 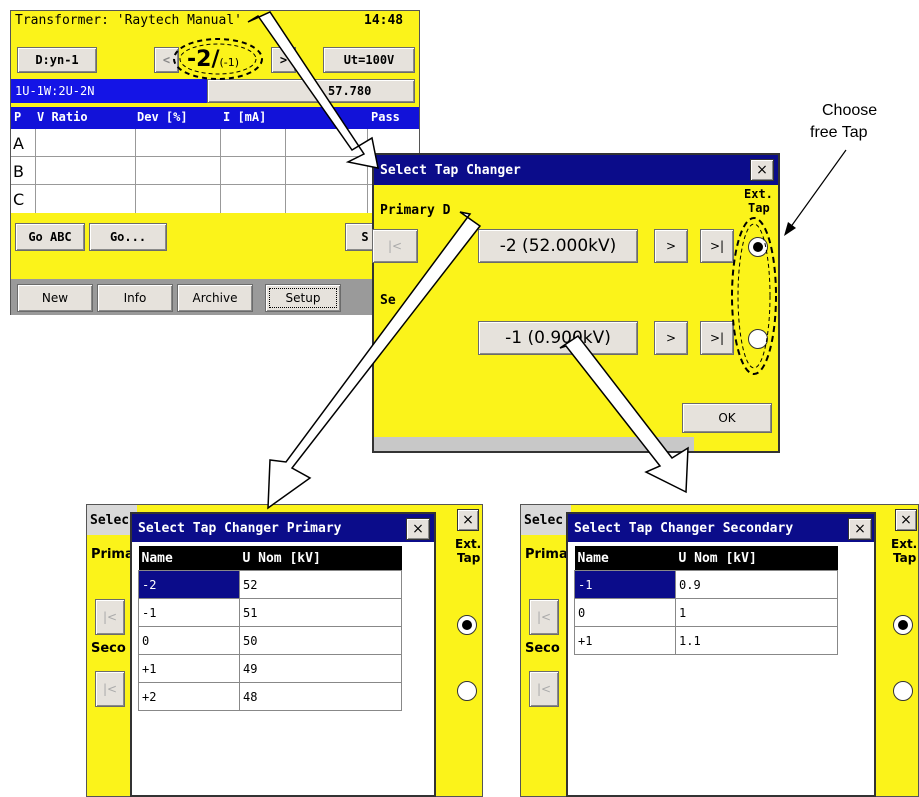 What do you see at coordinates (818, 189) in the screenshot?
I see `callout-pointer` at bounding box center [818, 189].